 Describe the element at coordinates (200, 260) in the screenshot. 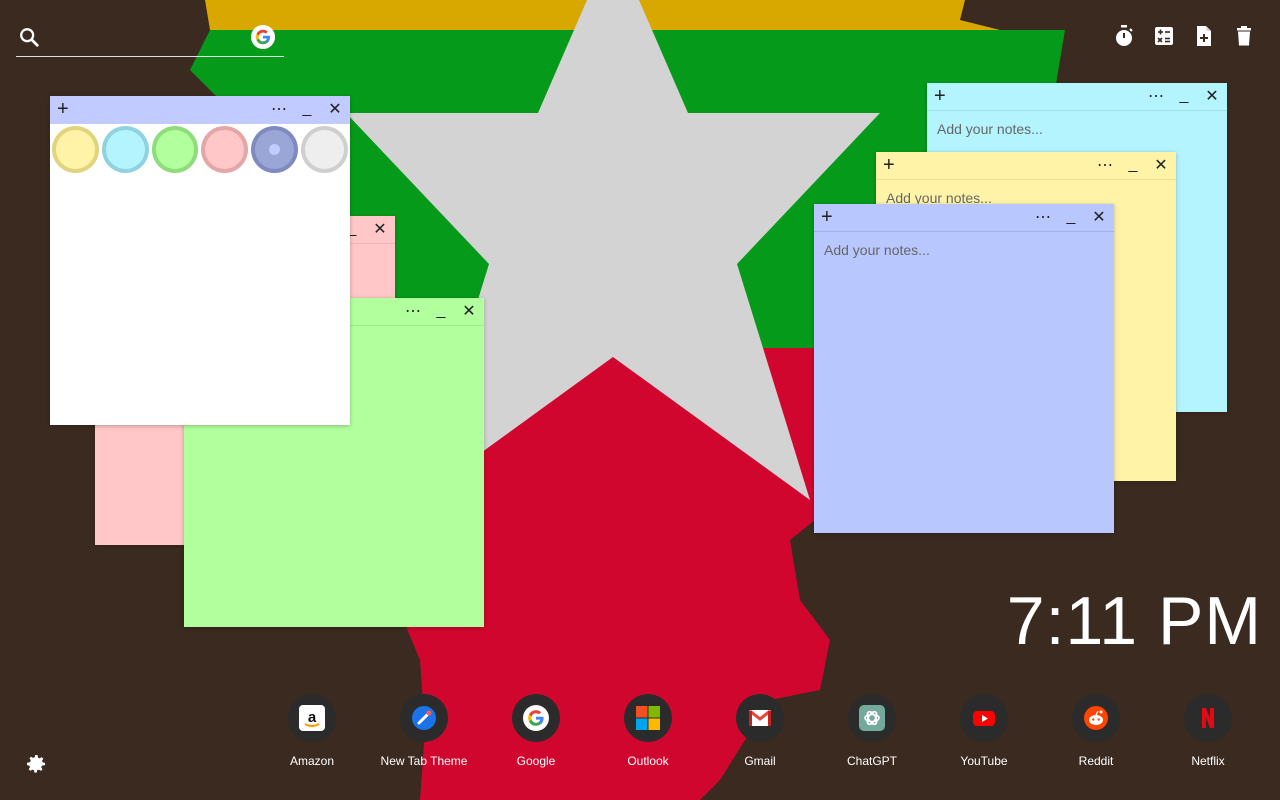

I see `sticky-note-white: + ⋯ _ ✕` at that location.